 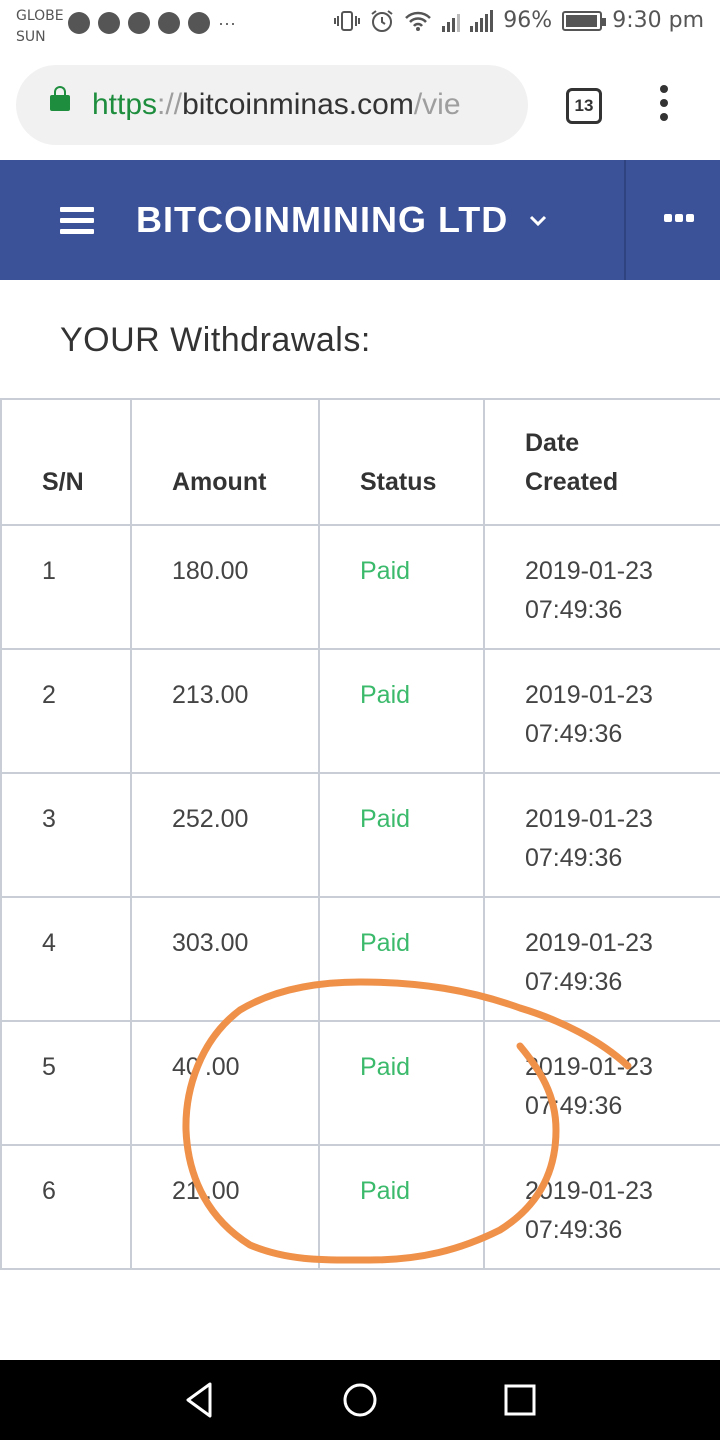 I want to click on notification-icons: ···, so click(x=152, y=23).